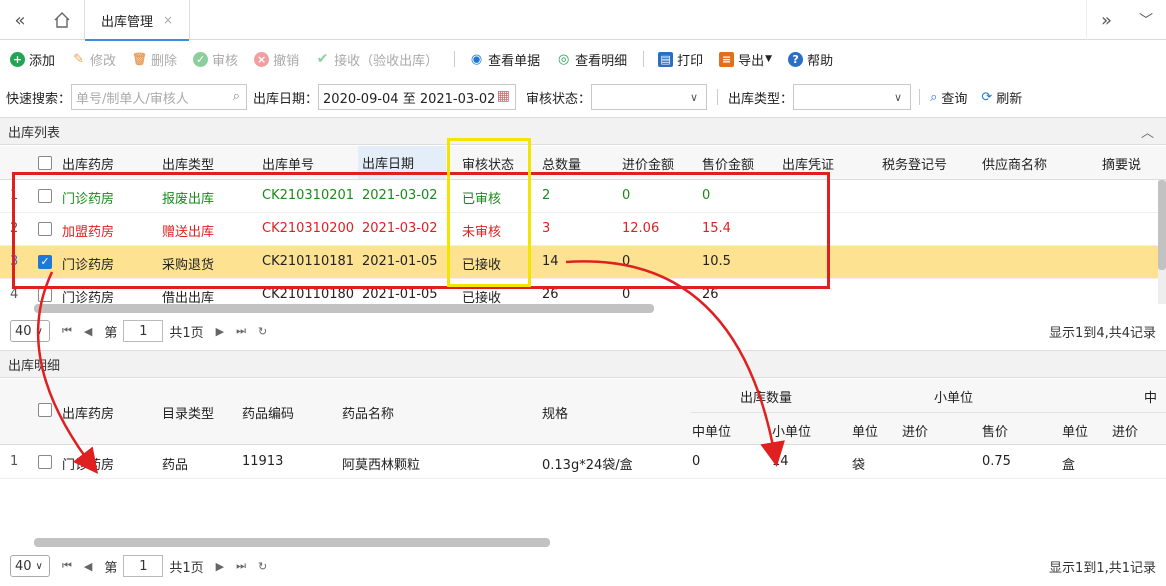 The height and width of the screenshot is (586, 1166). What do you see at coordinates (675, 363) in the screenshot?
I see `annotation-arrow-right` at bounding box center [675, 363].